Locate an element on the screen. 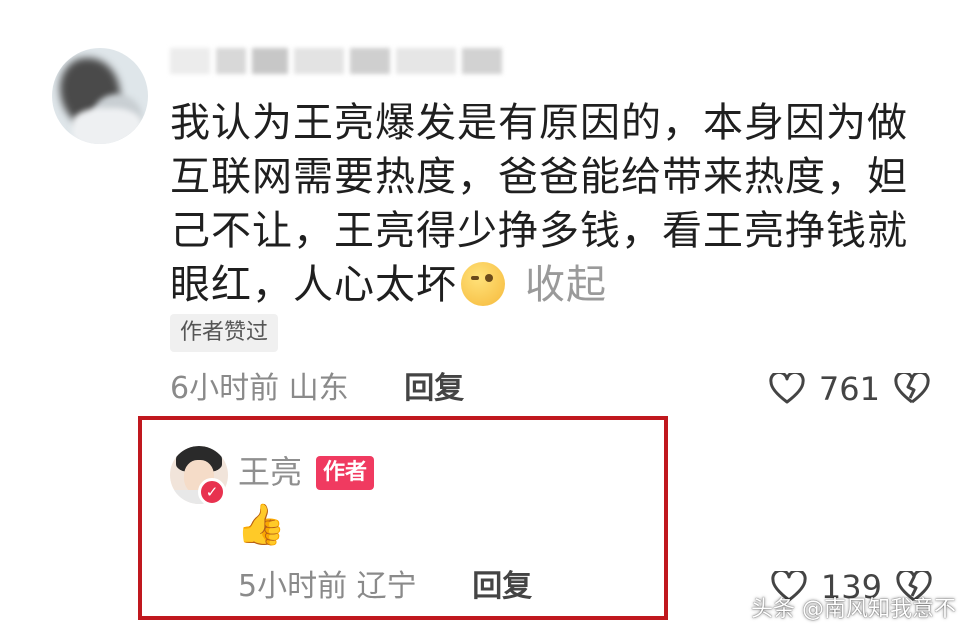 The width and height of the screenshot is (972, 640). author-liked-badge: 作者赞过 is located at coordinates (224, 333).